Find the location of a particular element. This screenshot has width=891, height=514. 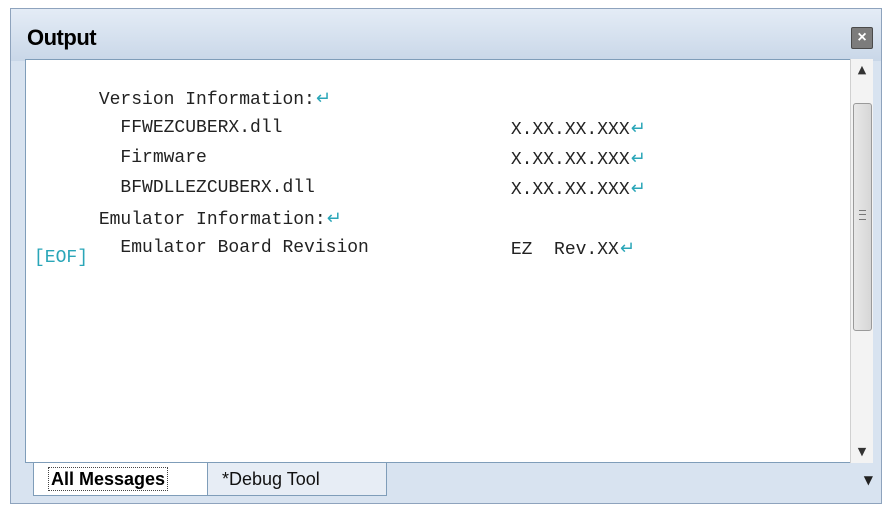

tab-debug-tool: *Debug Tool is located at coordinates (297, 479).